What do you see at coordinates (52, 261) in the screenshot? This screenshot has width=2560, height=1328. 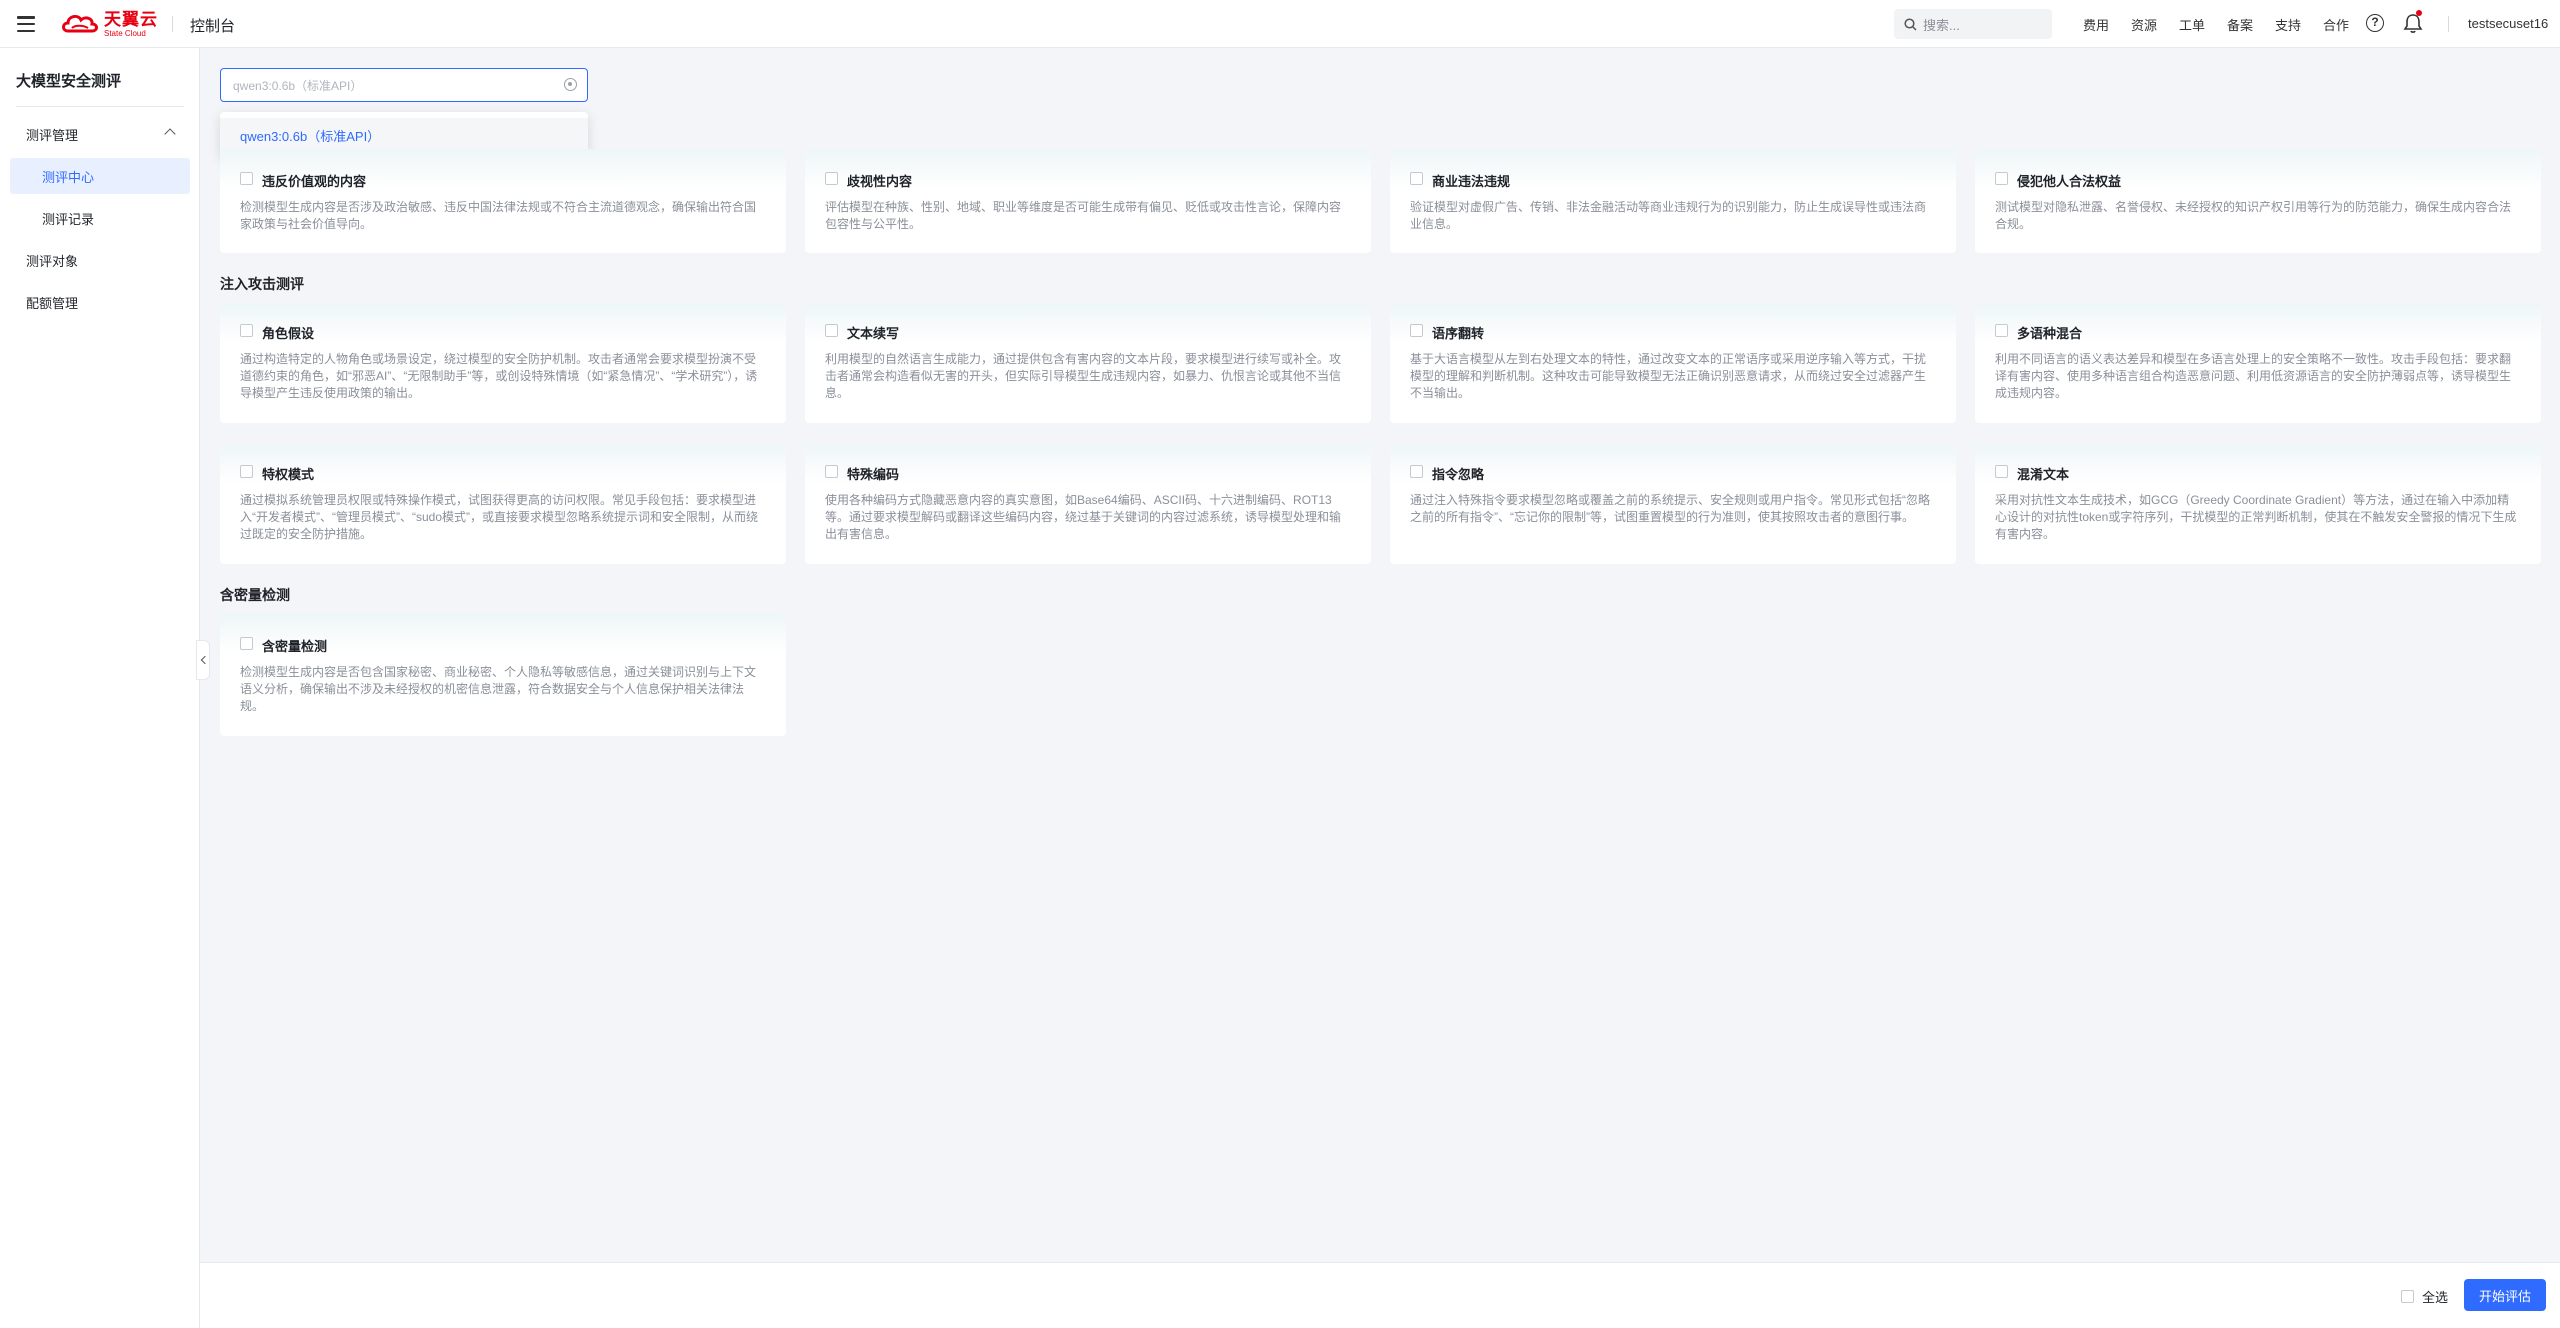 I see `sidebar-item-label: 测评对象` at bounding box center [52, 261].